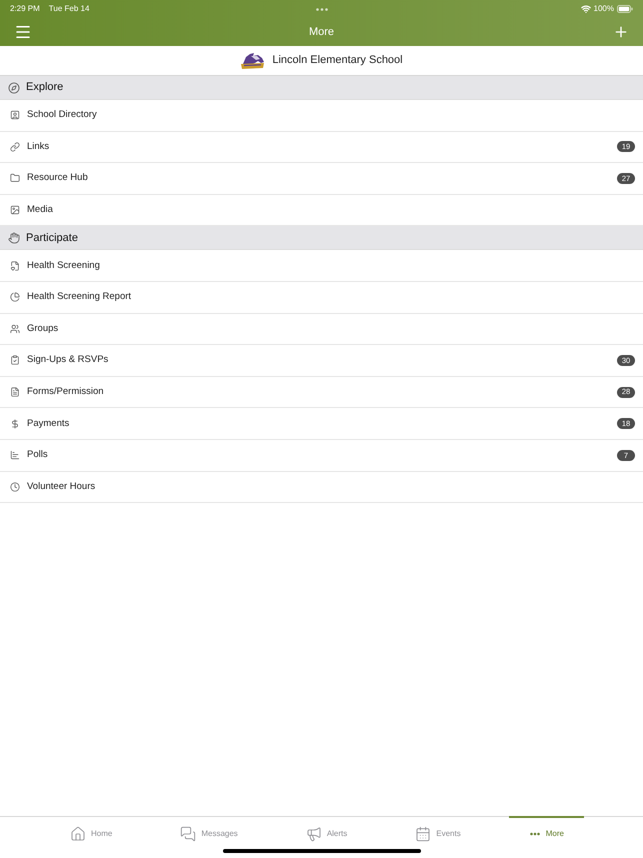  What do you see at coordinates (14, 238) in the screenshot?
I see `hand-icon` at bounding box center [14, 238].